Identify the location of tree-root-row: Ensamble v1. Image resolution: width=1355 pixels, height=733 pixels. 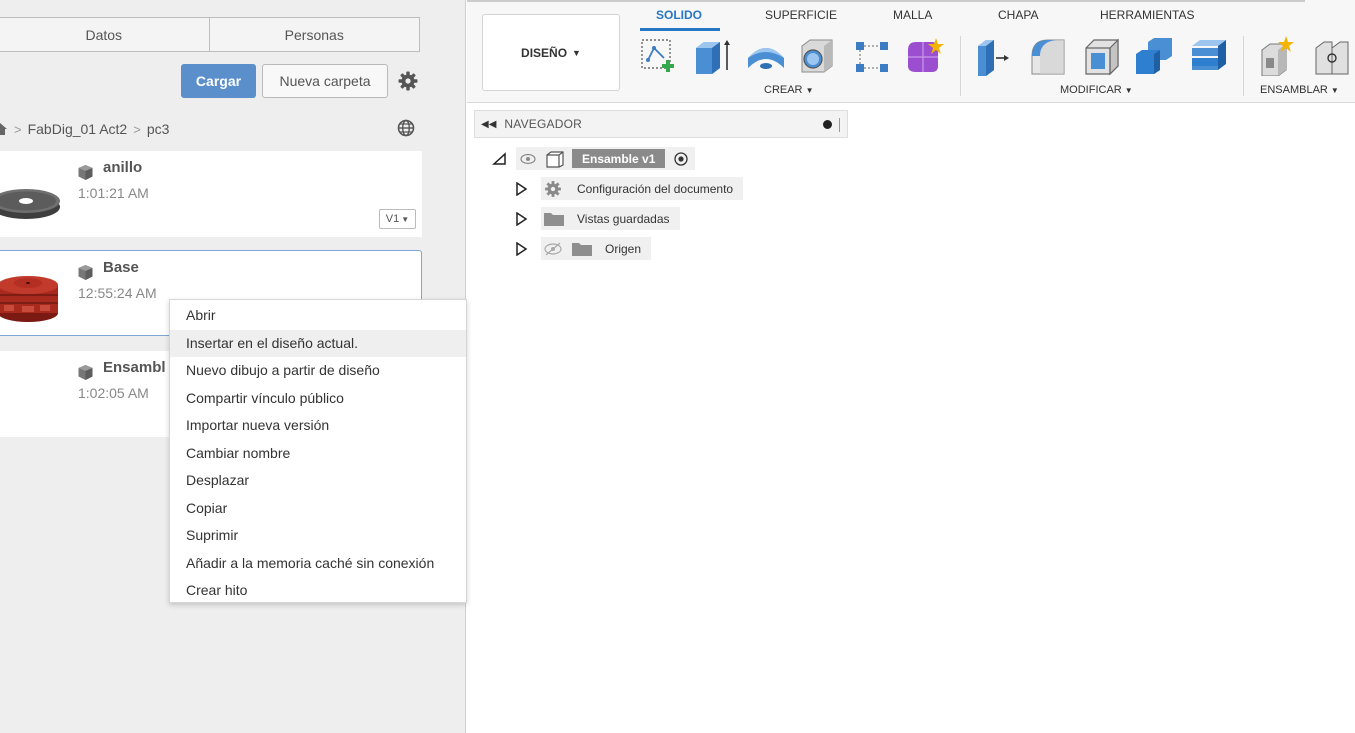
(594, 158).